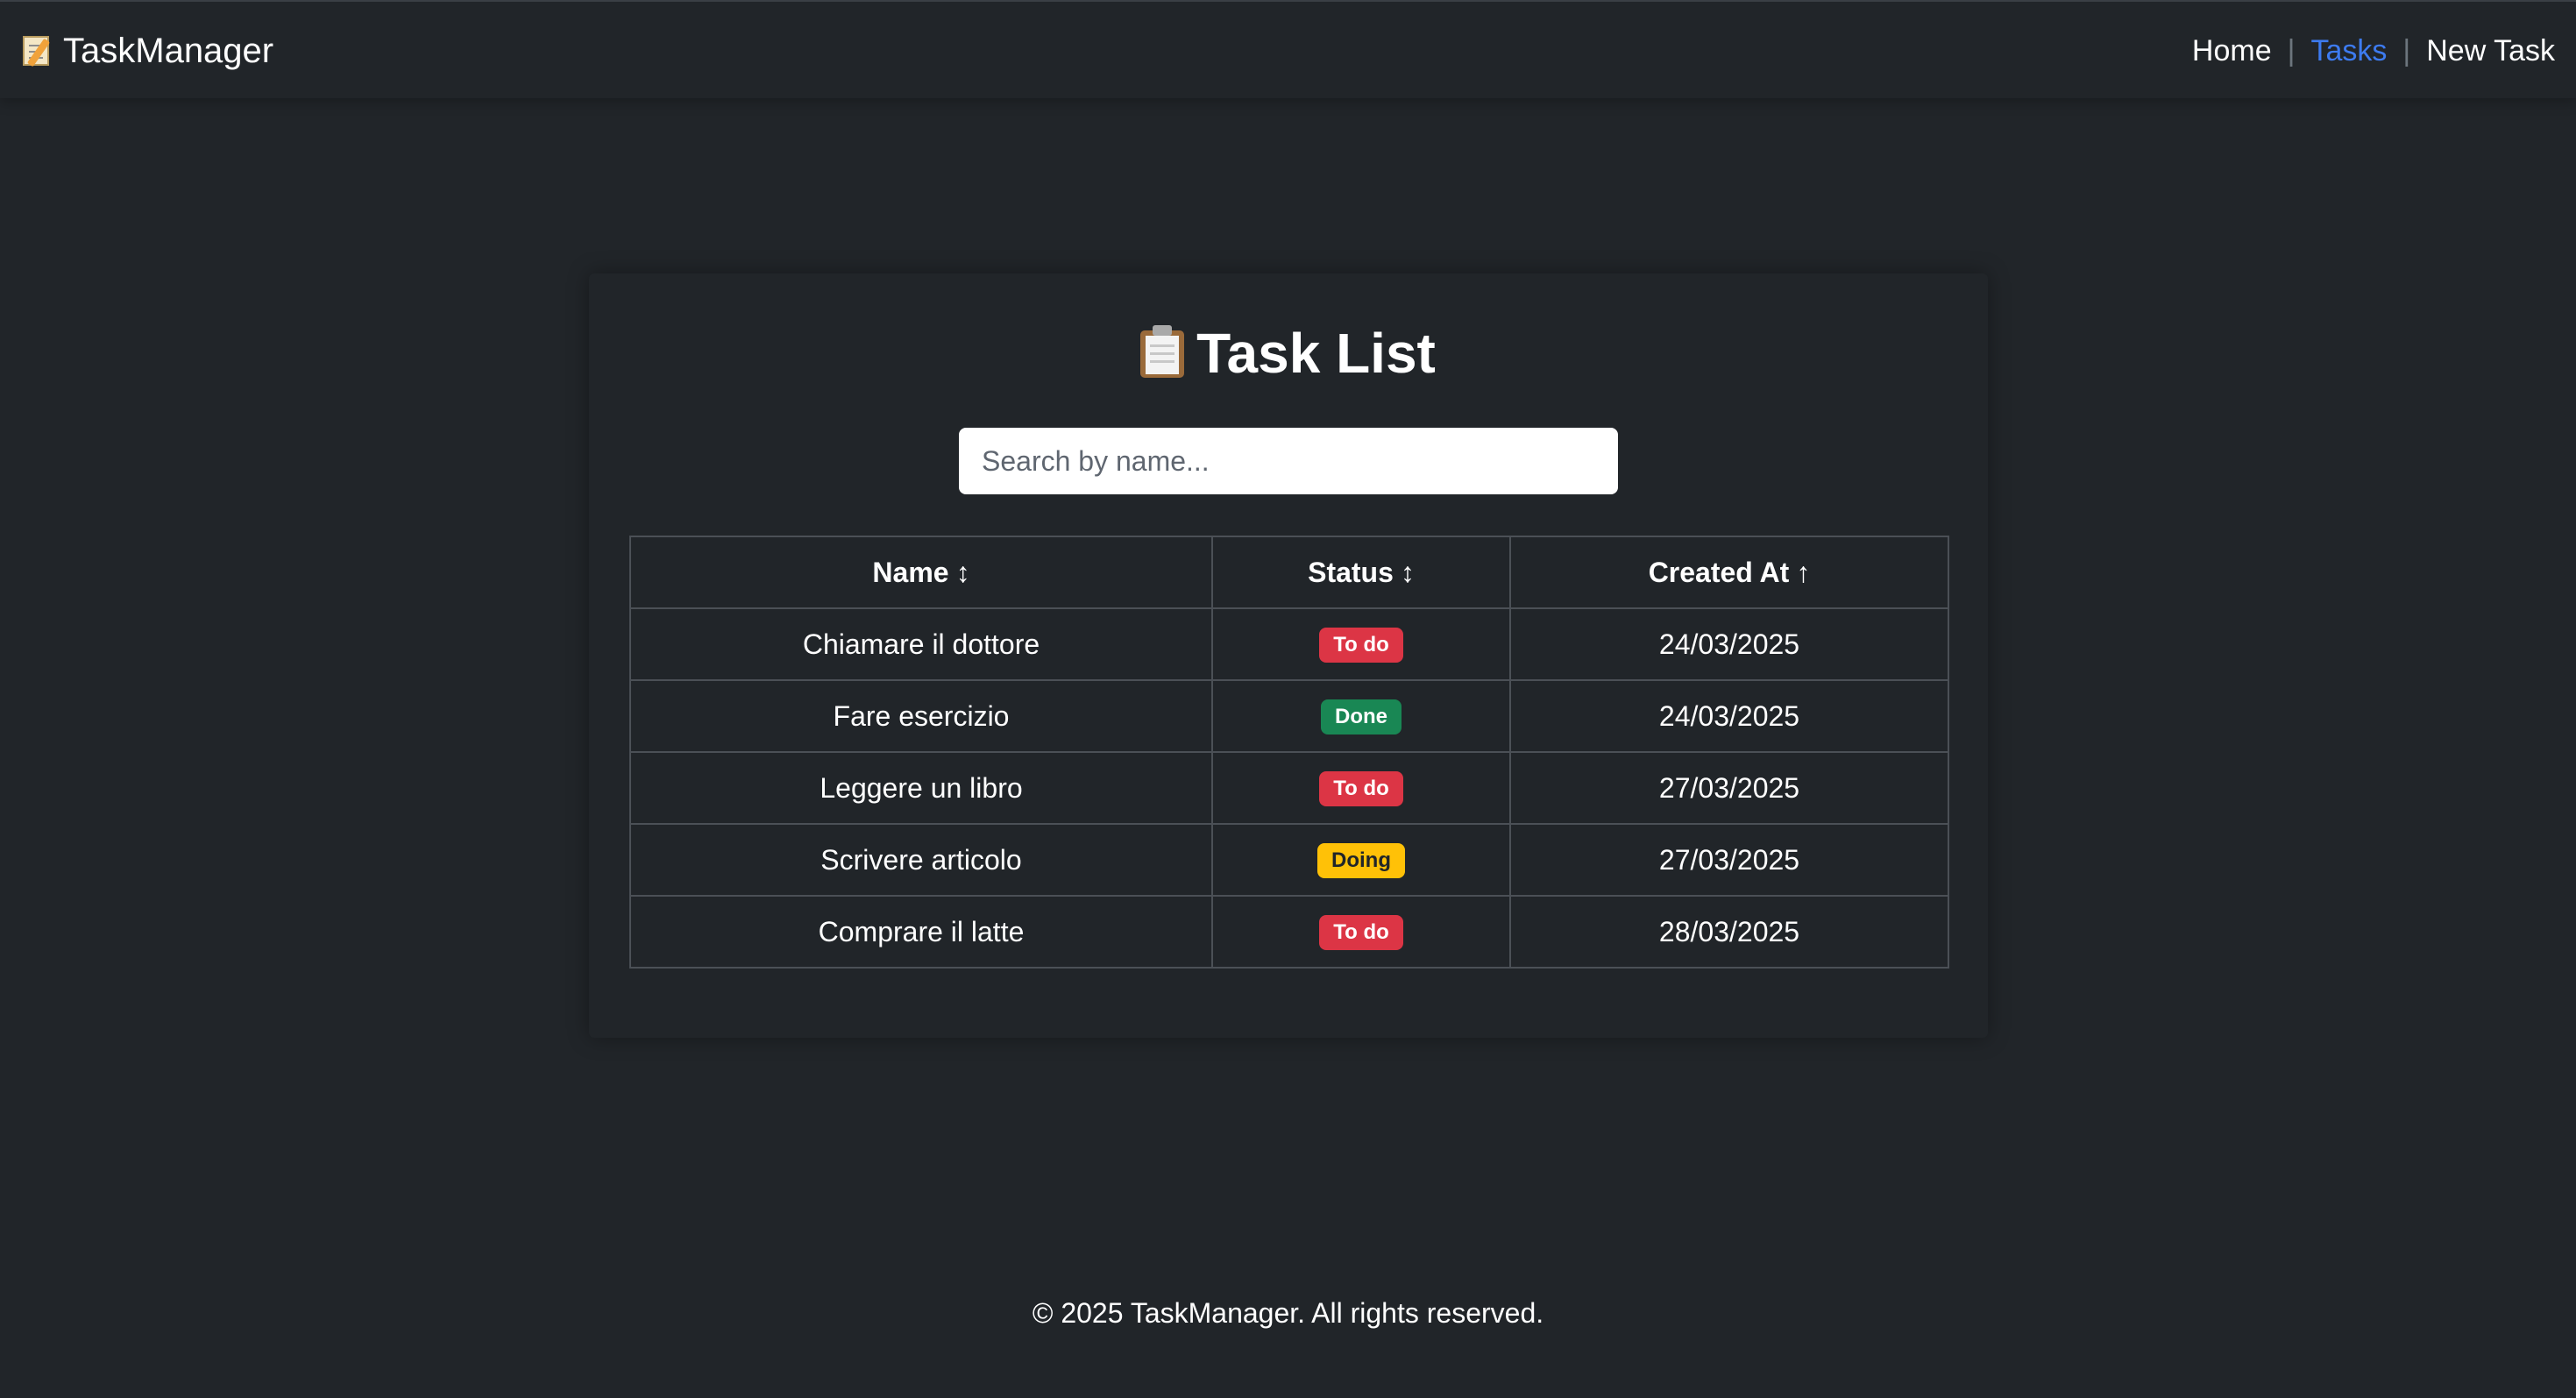  What do you see at coordinates (1288, 1313) in the screenshot?
I see `footer-copyright: © 2025 TaskManager. All rights reserved.` at bounding box center [1288, 1313].